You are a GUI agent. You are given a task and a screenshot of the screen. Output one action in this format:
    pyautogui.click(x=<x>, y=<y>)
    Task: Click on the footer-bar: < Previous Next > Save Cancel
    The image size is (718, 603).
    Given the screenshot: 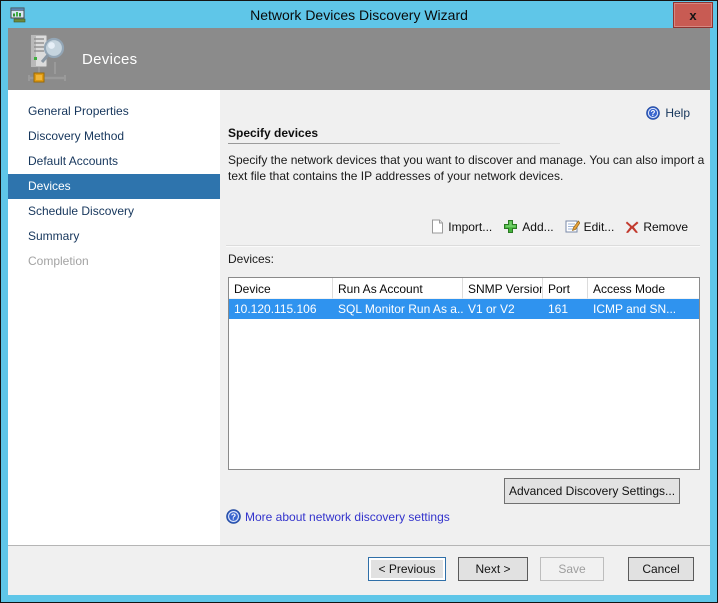 What is the action you would take?
    pyautogui.click(x=359, y=570)
    